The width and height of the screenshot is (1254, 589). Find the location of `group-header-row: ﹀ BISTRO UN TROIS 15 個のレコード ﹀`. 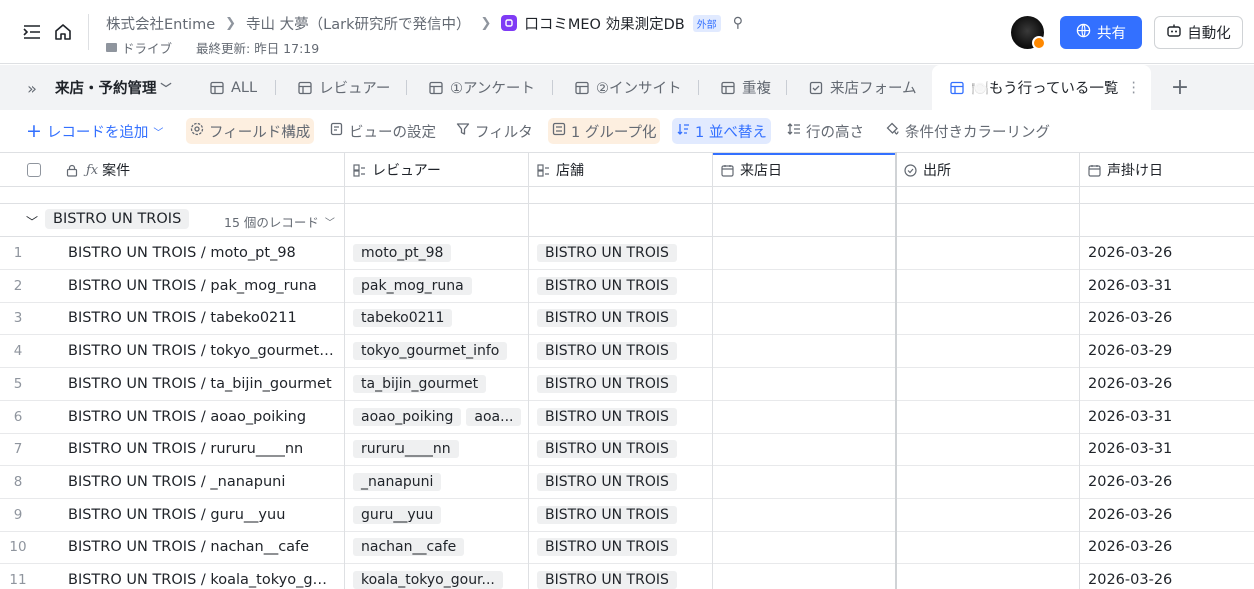

group-header-row: ﹀ BISTRO UN TROIS 15 個のレコード ﹀ is located at coordinates (627, 220).